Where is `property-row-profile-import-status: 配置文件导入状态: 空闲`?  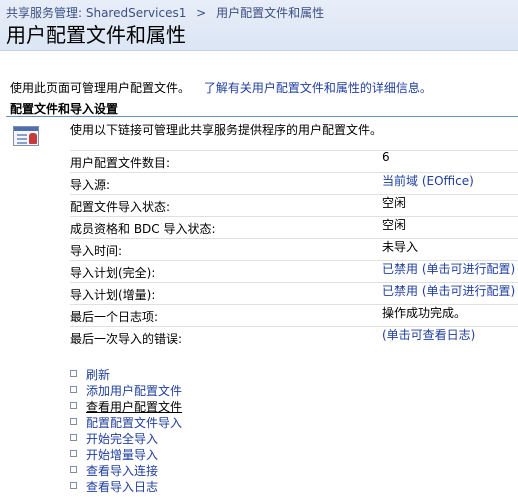 property-row-profile-import-status: 配置文件导入状态: 空闲 is located at coordinates (294, 204).